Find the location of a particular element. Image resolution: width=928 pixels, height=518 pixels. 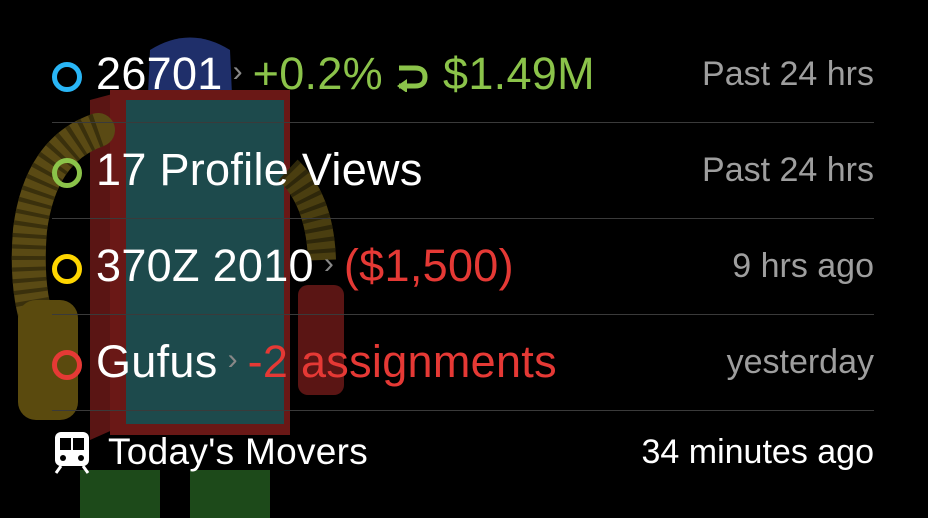

dollar-value: $1.49M is located at coordinates (519, 73).